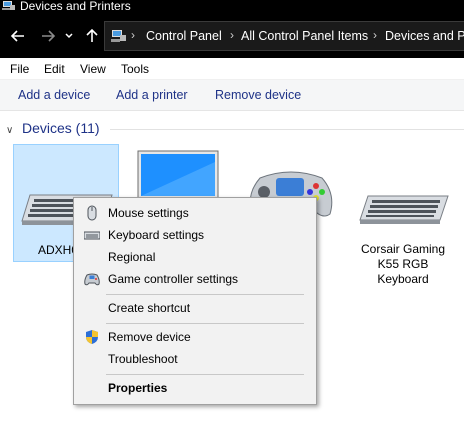 This screenshot has height=423, width=464. I want to click on forward-button, so click(48, 36).